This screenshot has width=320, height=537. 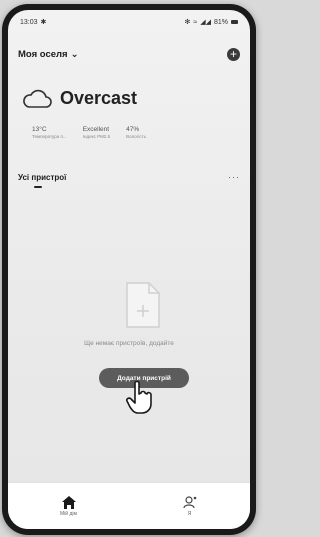 What do you see at coordinates (68, 513) in the screenshot?
I see `tab-label-my-home: Мій дім` at bounding box center [68, 513].